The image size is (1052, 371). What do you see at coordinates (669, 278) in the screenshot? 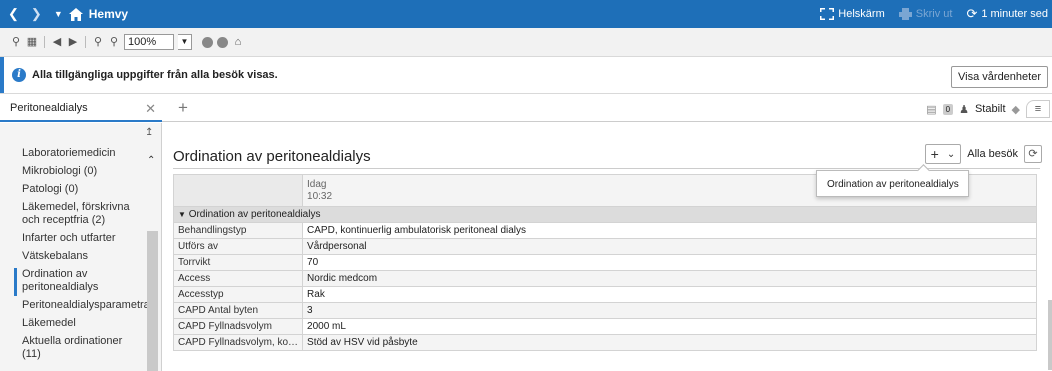
I see `row-value: Nordic medcom` at bounding box center [669, 278].